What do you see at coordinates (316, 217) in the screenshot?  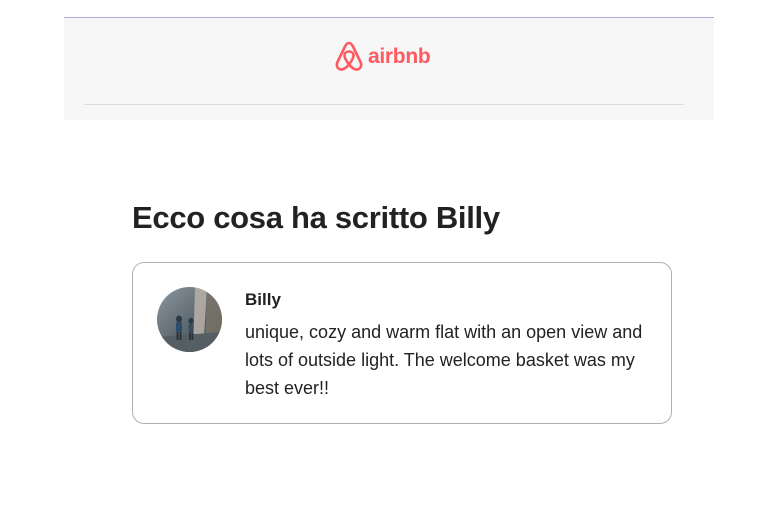 I see `page-title: Ecco cosa ha scritto Billy` at bounding box center [316, 217].